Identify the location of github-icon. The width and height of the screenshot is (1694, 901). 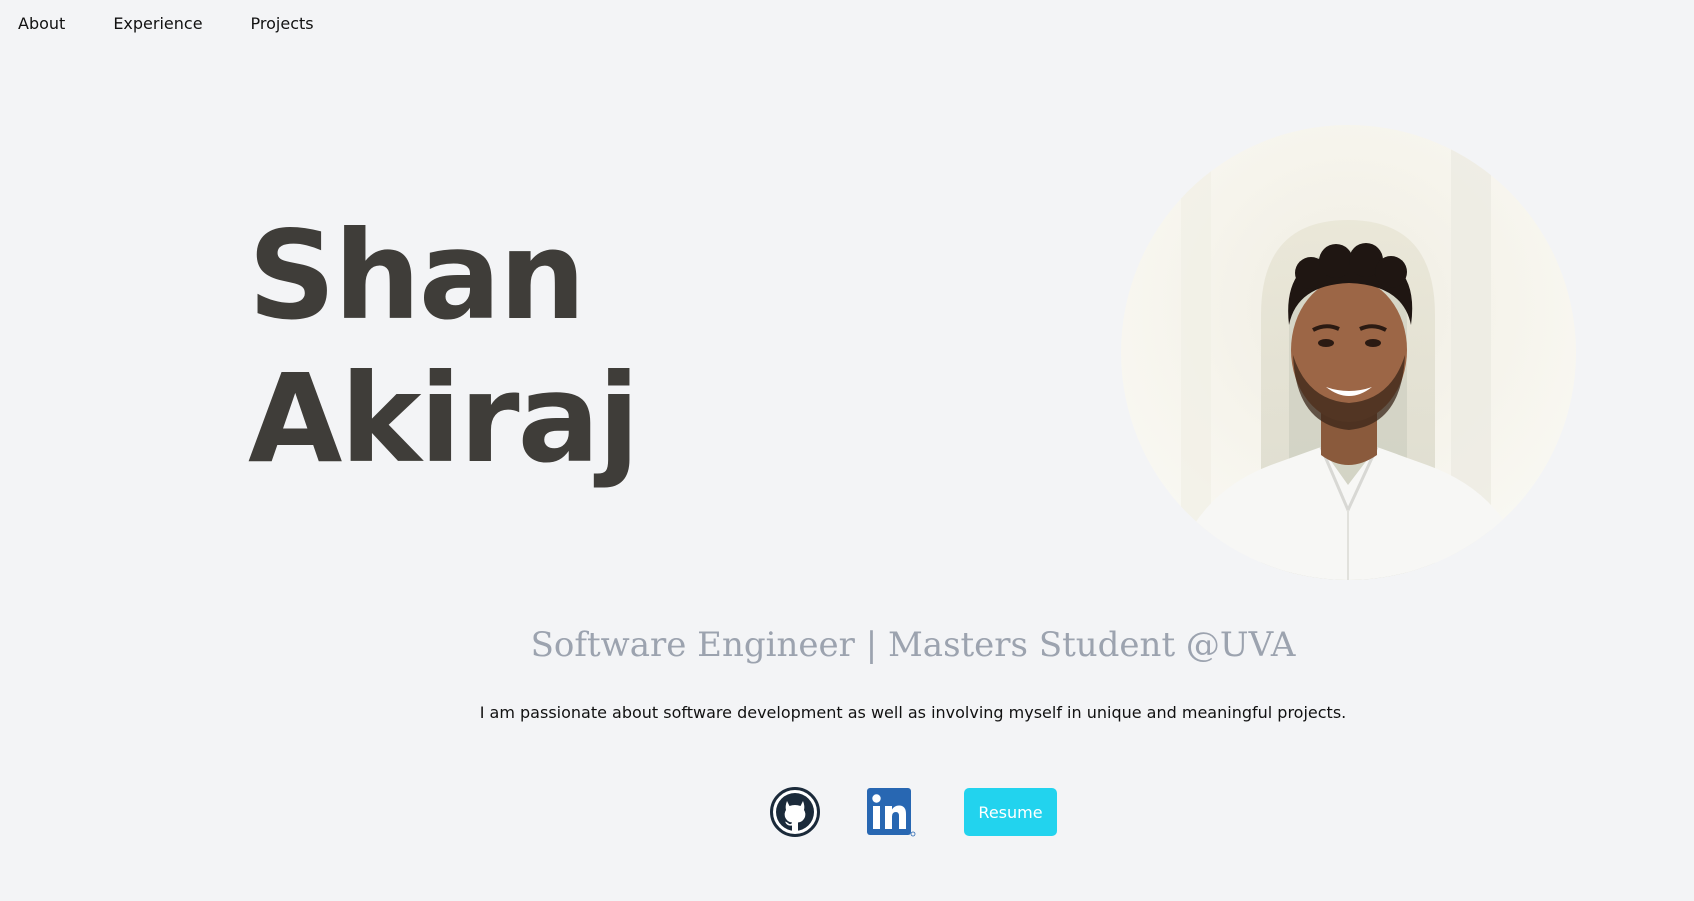
(795, 812).